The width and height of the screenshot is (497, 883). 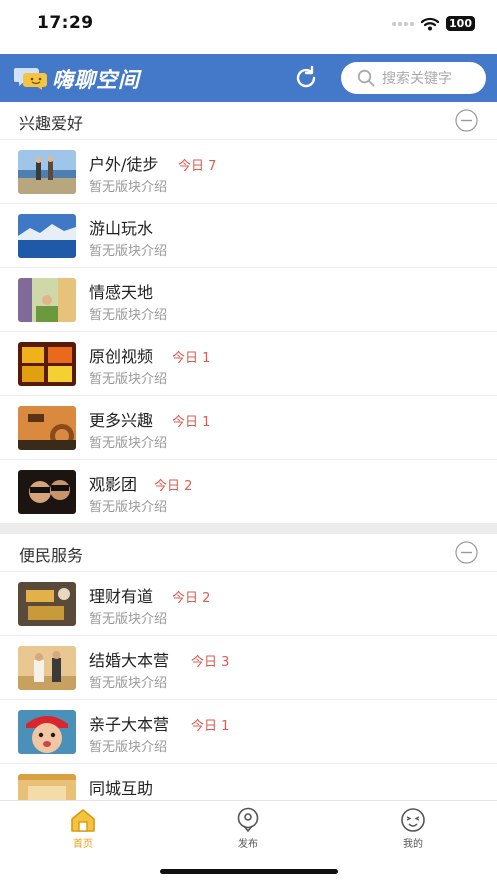 I want to click on forum-title: 结婚大本营, so click(x=129, y=660).